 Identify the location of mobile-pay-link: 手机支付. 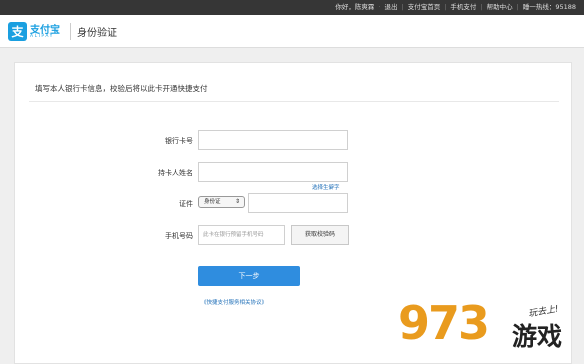
(463, 7).